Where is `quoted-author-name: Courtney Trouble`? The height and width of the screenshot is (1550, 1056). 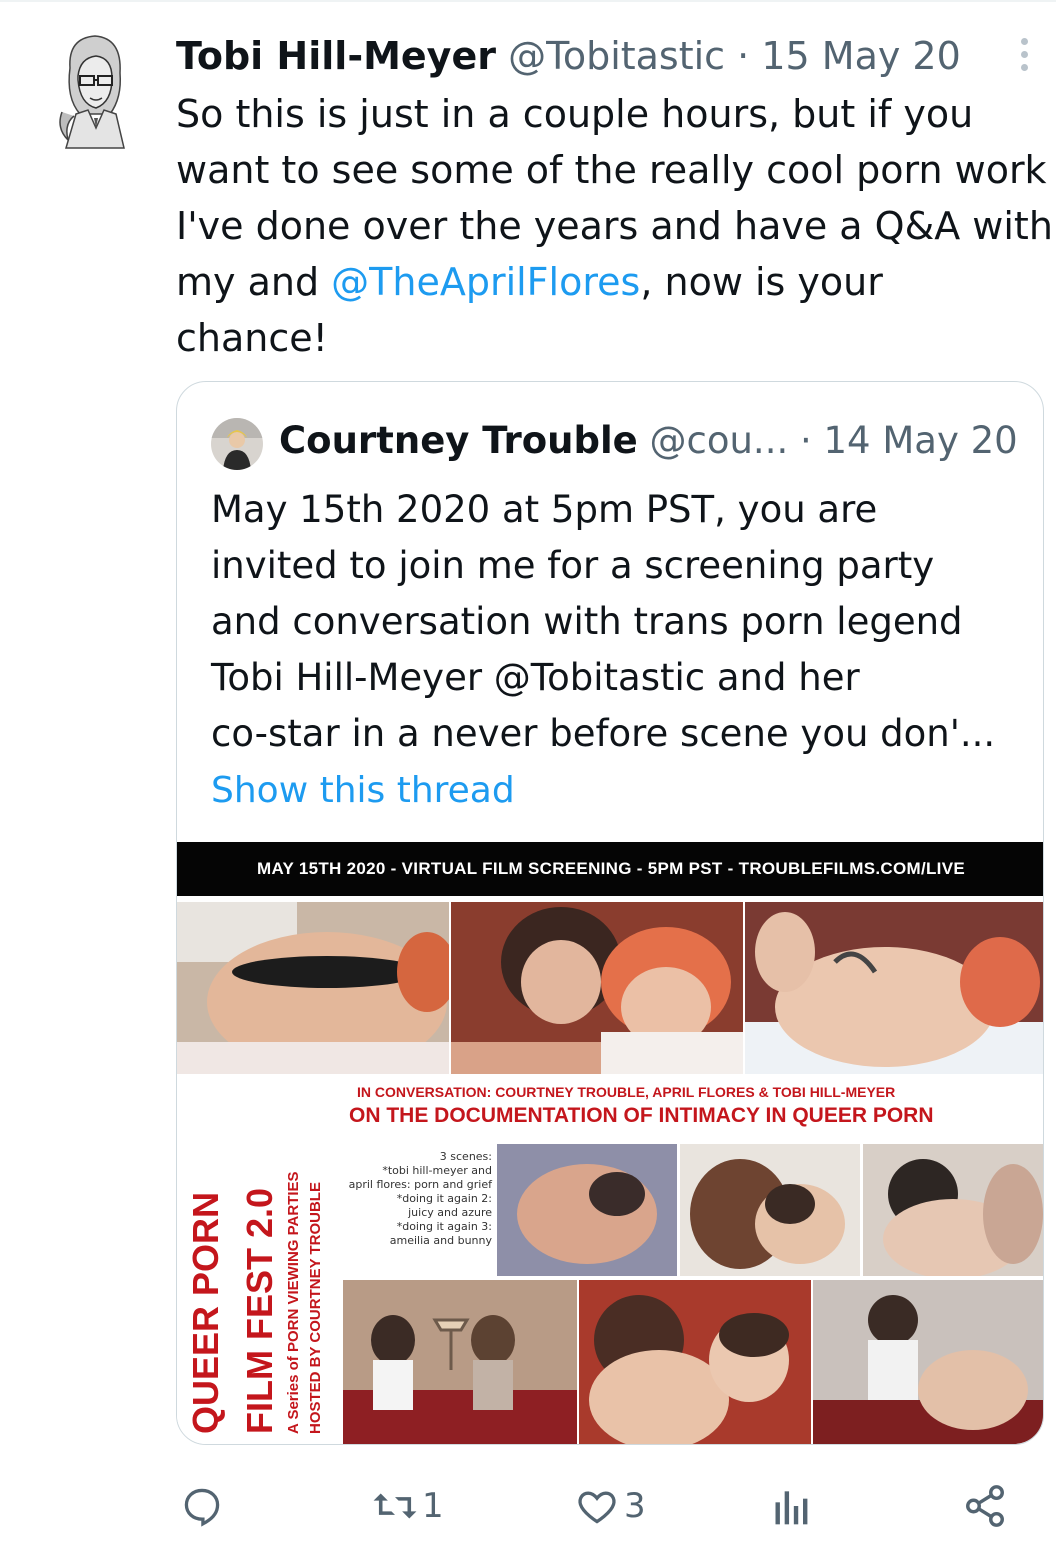
quoted-author-name: Courtney Trouble is located at coordinates (458, 440).